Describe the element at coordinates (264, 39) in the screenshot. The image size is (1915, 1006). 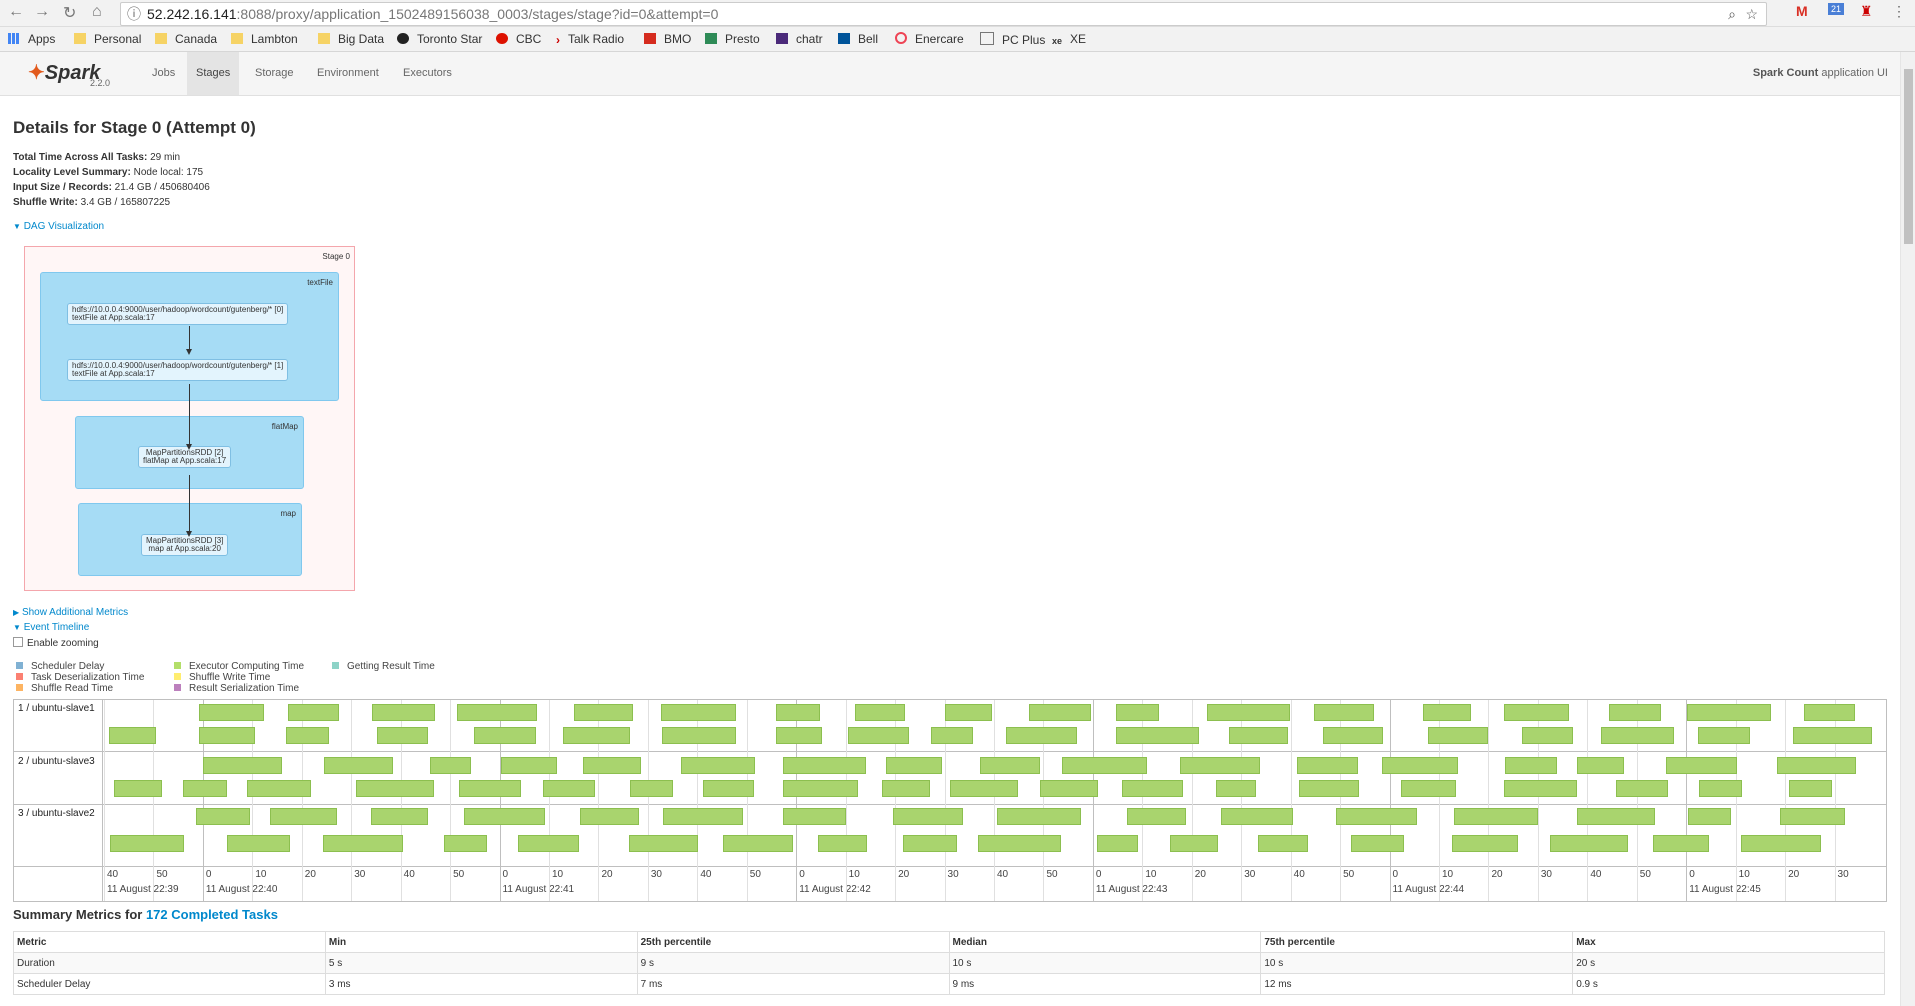
I see `bookmark-lambton: Lambton` at that location.